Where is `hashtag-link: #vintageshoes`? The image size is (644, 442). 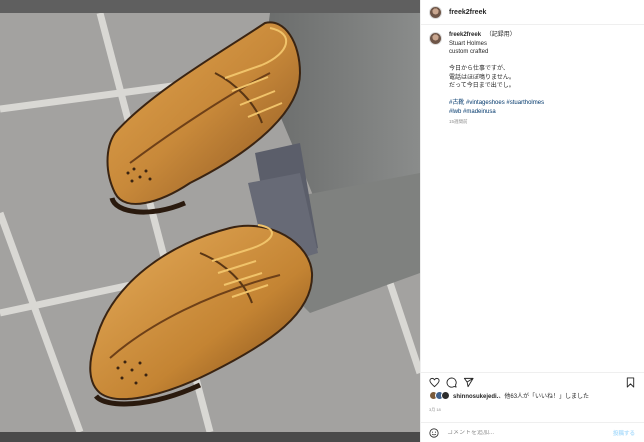
hashtag-link: #vintageshoes is located at coordinates (485, 103).